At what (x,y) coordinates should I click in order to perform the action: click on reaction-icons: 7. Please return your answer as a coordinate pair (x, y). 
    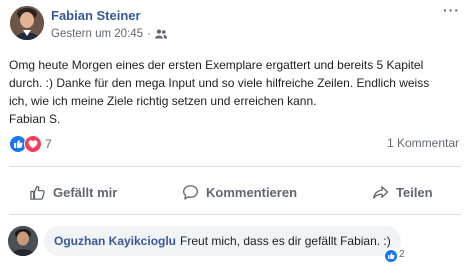
    Looking at the image, I should click on (30, 144).